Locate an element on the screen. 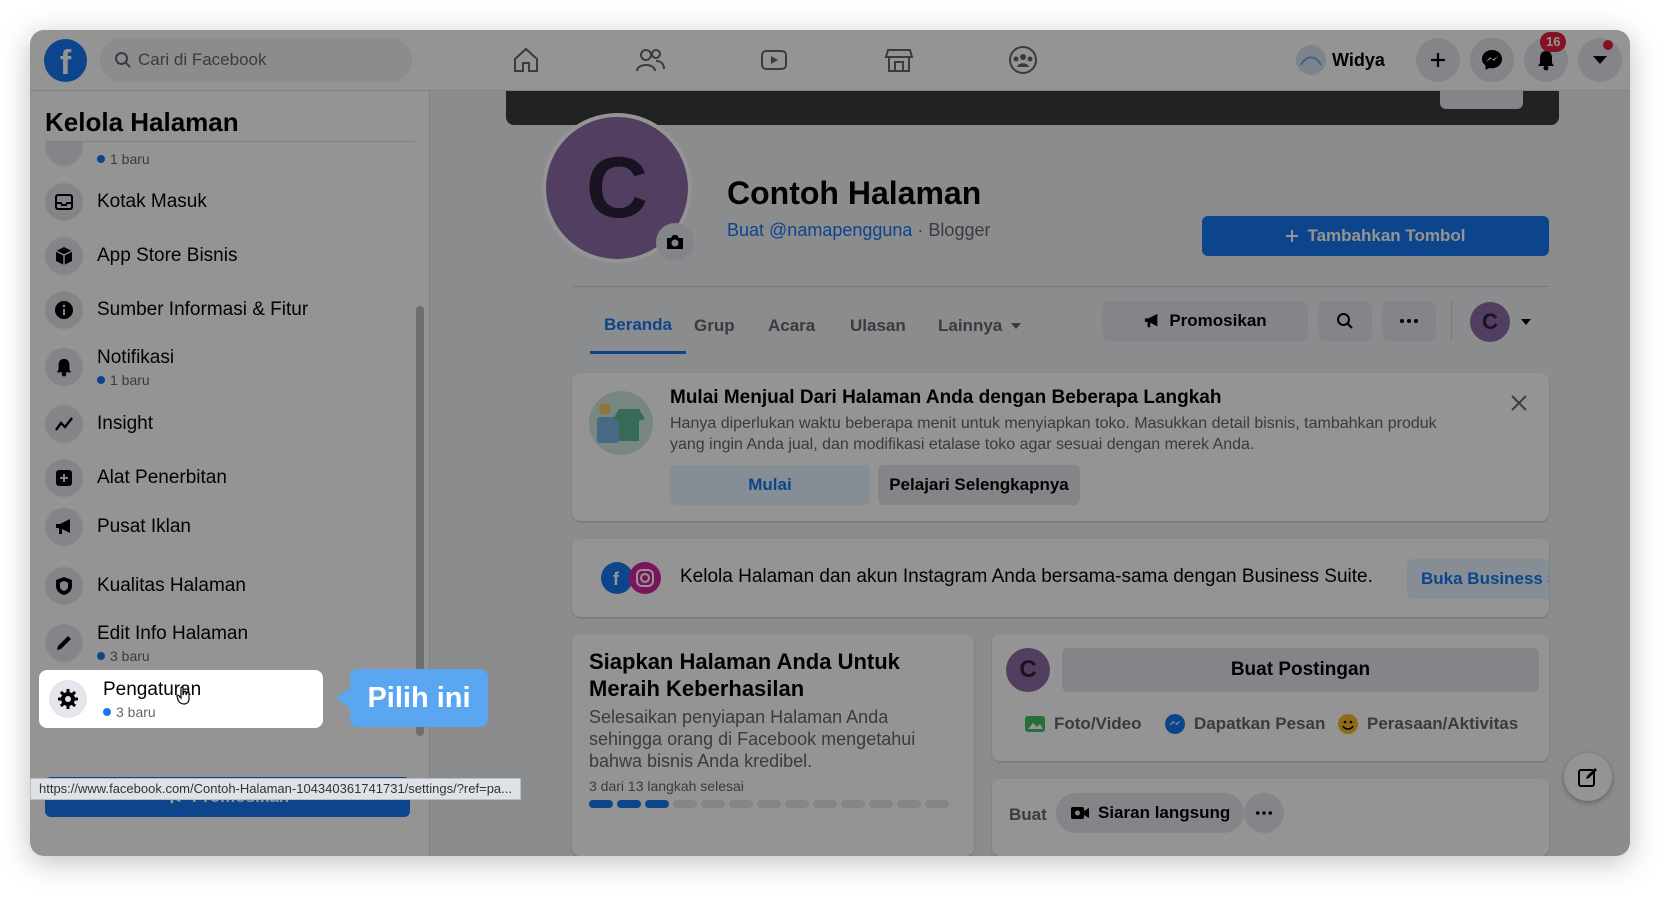 The width and height of the screenshot is (1680, 906). sidebar-item-ad-center: Pusat Iklan is located at coordinates (225, 527).